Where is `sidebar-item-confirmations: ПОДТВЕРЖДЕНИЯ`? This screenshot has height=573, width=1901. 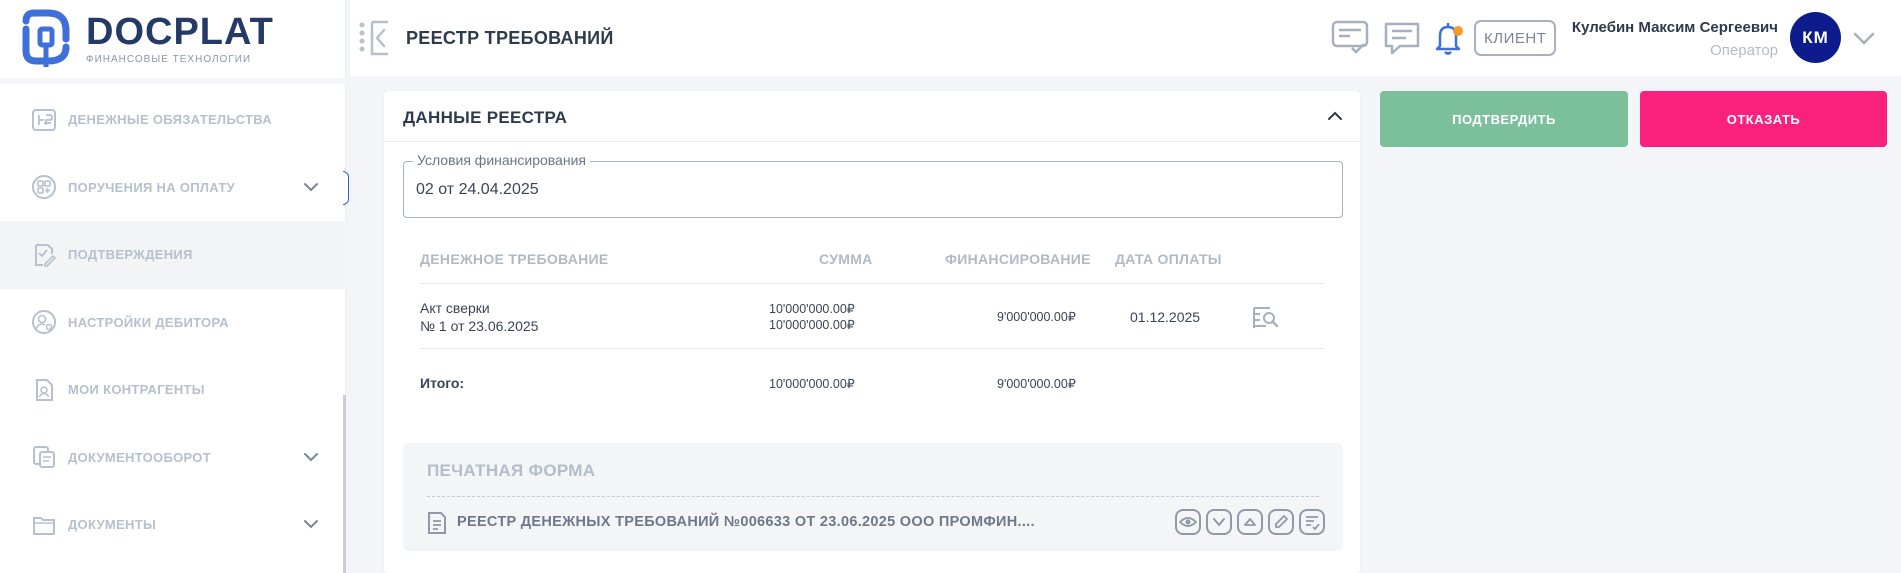 sidebar-item-confirmations: ПОДТВЕРЖДЕНИЯ is located at coordinates (173, 255).